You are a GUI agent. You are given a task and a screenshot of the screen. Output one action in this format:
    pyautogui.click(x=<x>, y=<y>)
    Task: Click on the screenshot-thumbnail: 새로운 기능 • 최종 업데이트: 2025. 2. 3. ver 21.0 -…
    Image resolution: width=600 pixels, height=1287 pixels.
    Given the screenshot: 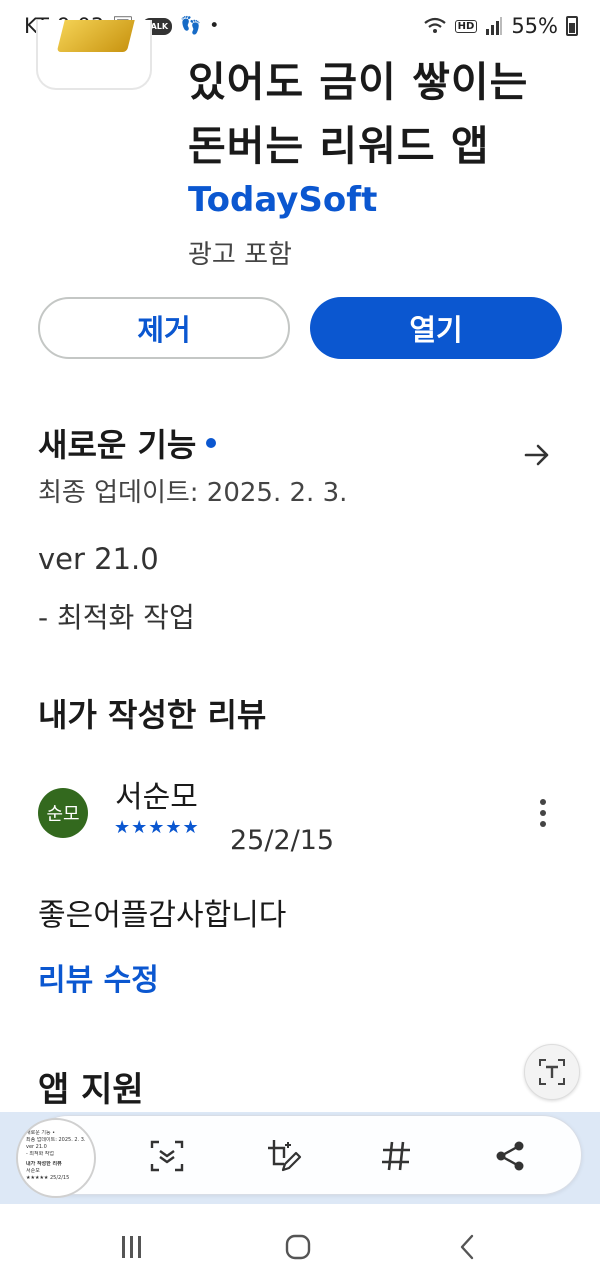 What is the action you would take?
    pyautogui.click(x=56, y=1158)
    